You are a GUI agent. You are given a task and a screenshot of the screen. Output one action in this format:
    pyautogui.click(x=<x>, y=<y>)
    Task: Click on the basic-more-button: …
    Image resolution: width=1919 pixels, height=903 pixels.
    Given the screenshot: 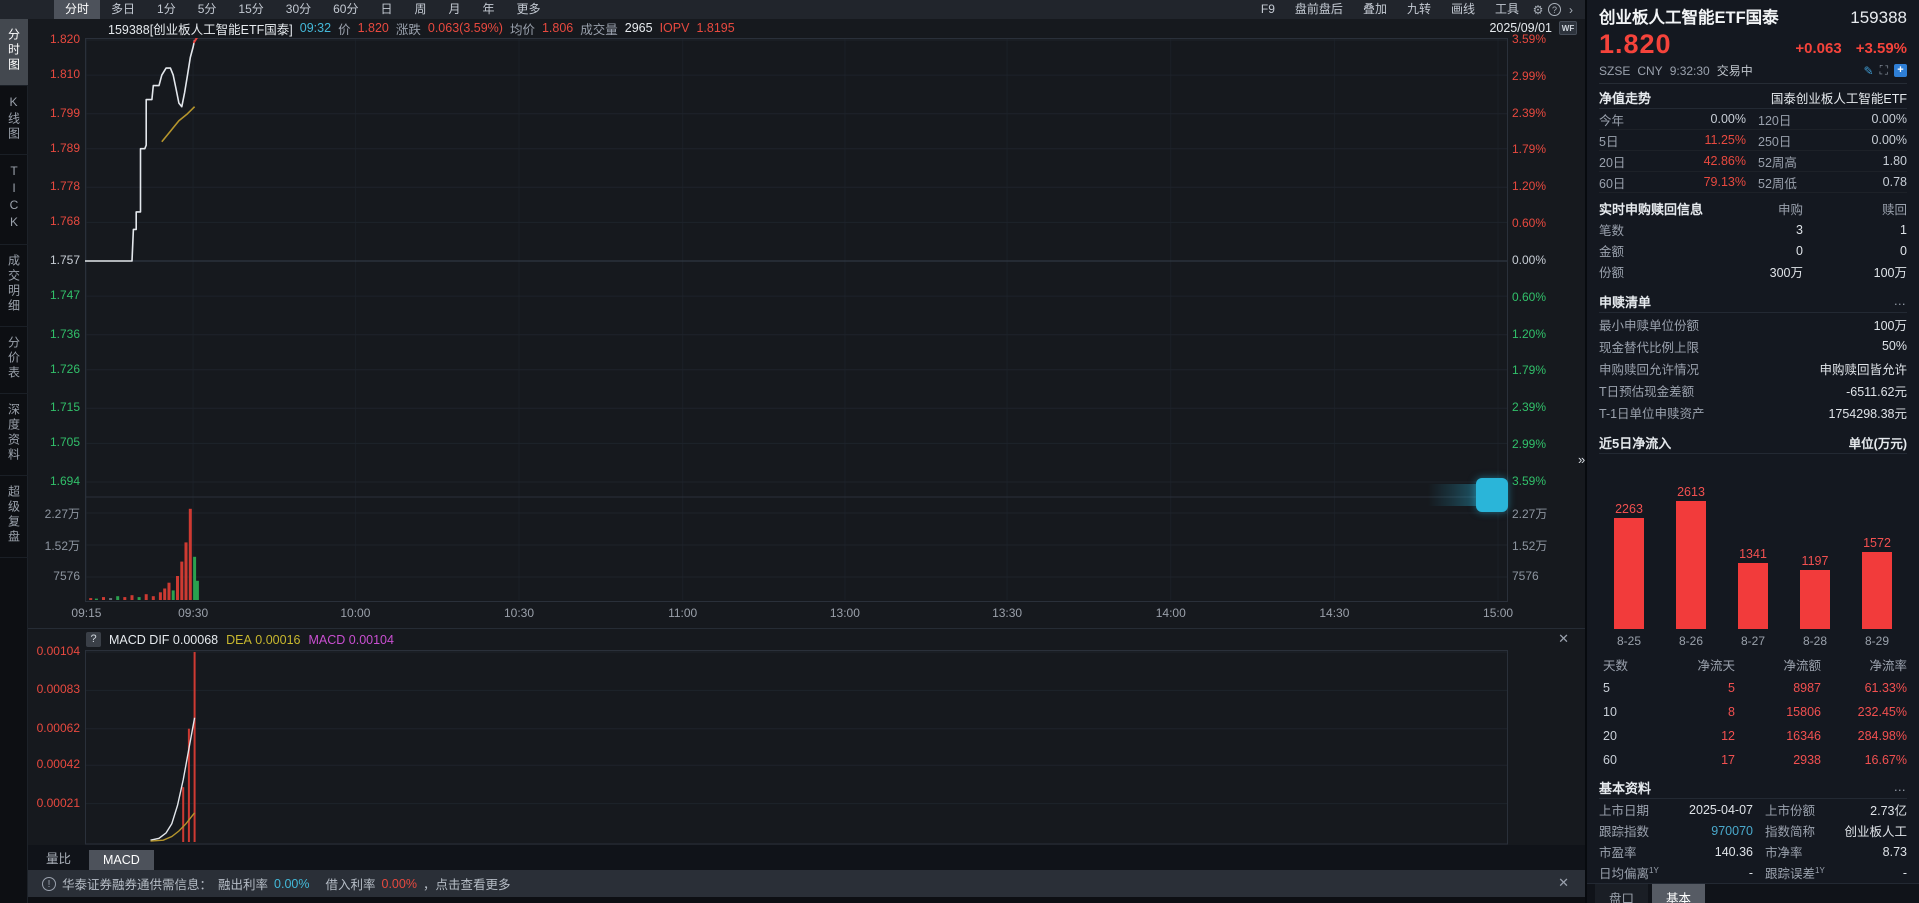 What is the action you would take?
    pyautogui.click(x=1901, y=787)
    